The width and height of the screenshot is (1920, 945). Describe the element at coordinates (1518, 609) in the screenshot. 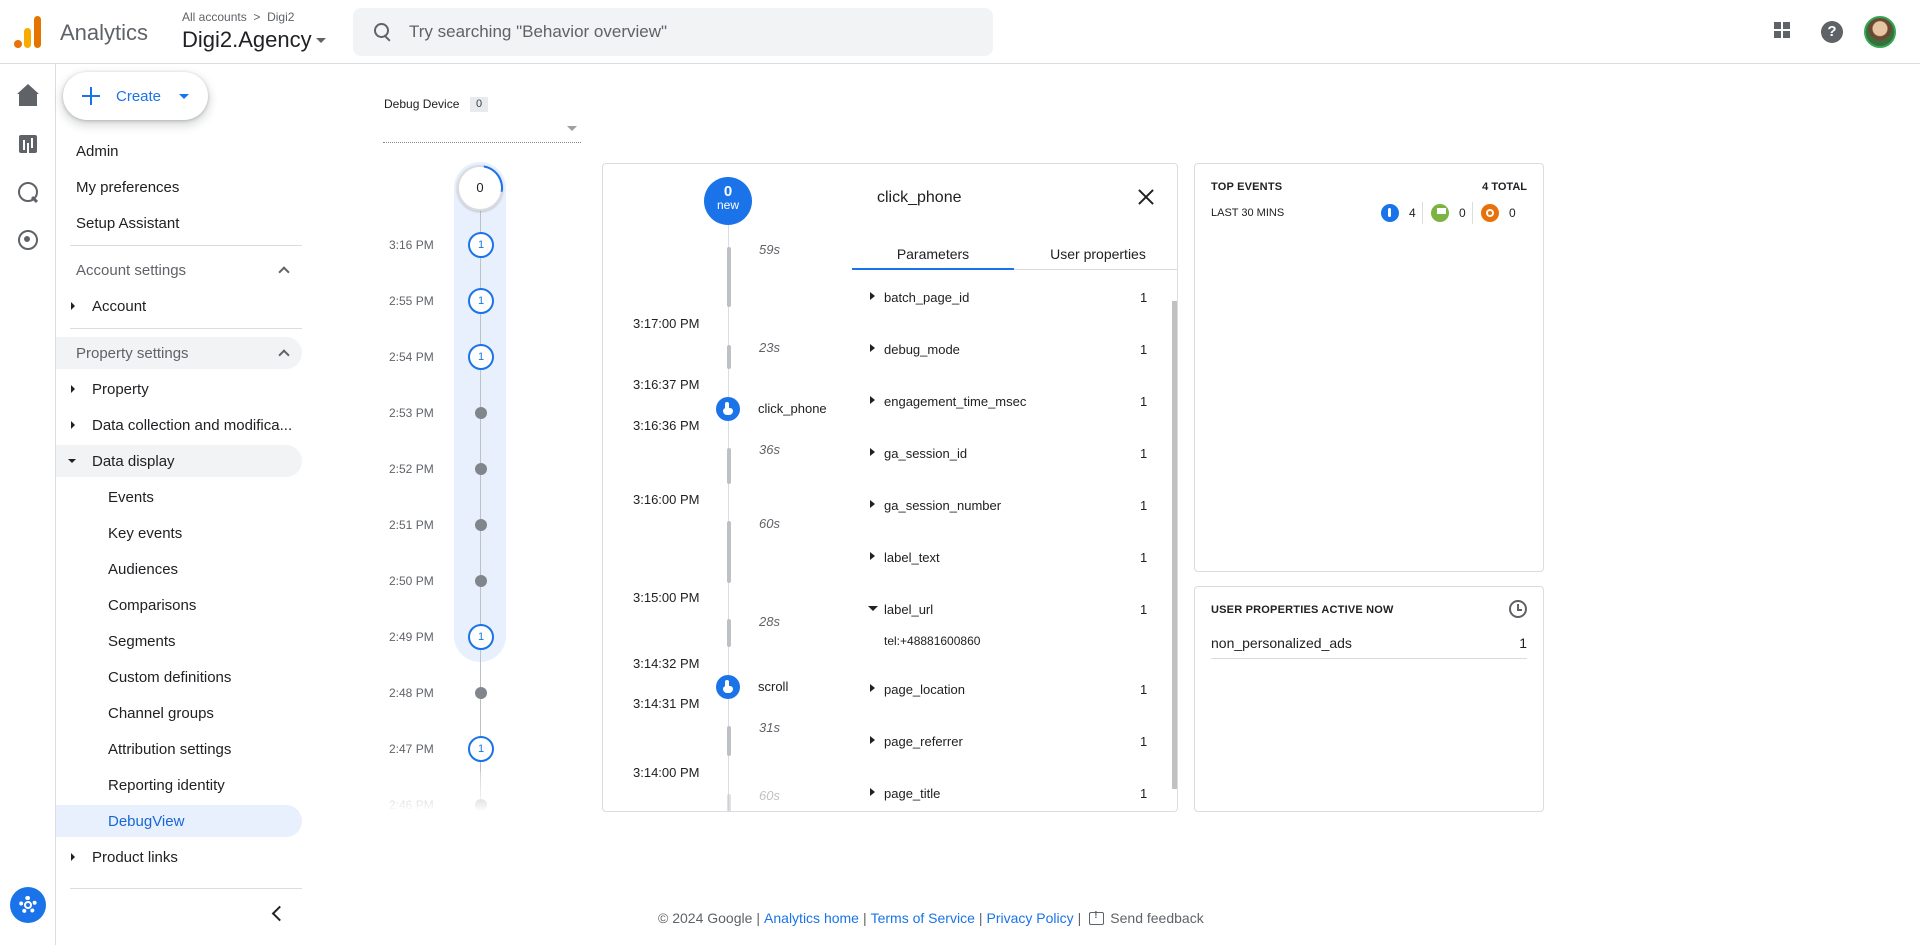

I see `history-icon` at that location.